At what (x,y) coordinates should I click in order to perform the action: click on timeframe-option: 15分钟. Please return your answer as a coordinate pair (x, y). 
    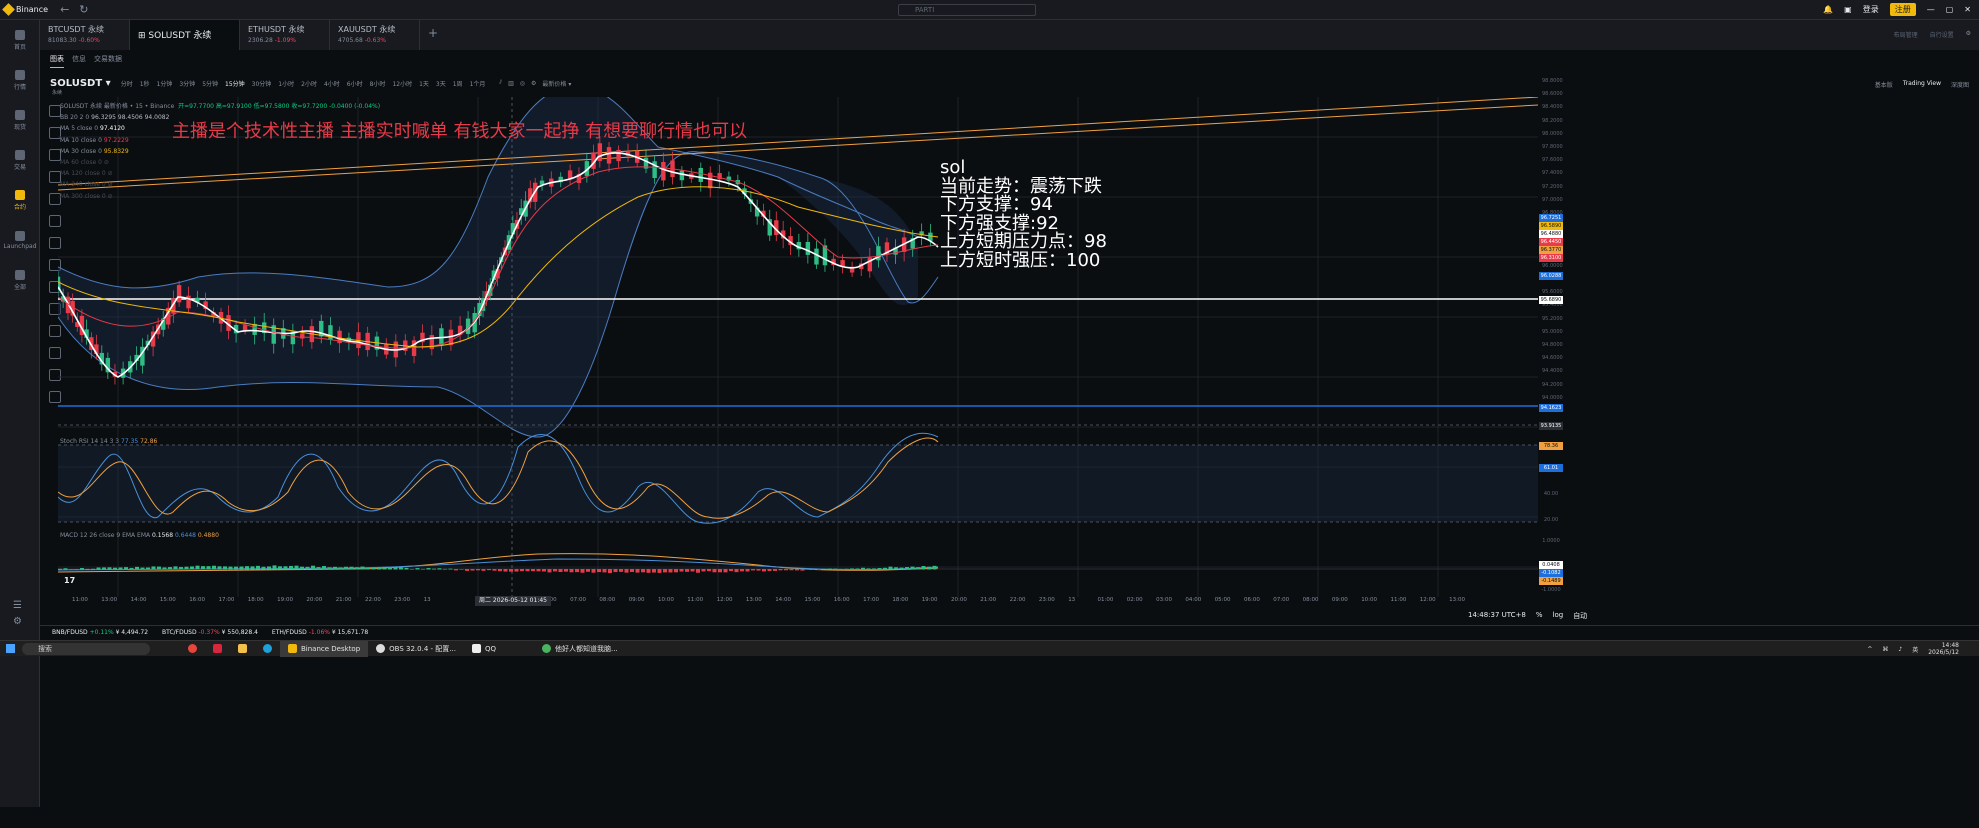
    Looking at the image, I should click on (235, 83).